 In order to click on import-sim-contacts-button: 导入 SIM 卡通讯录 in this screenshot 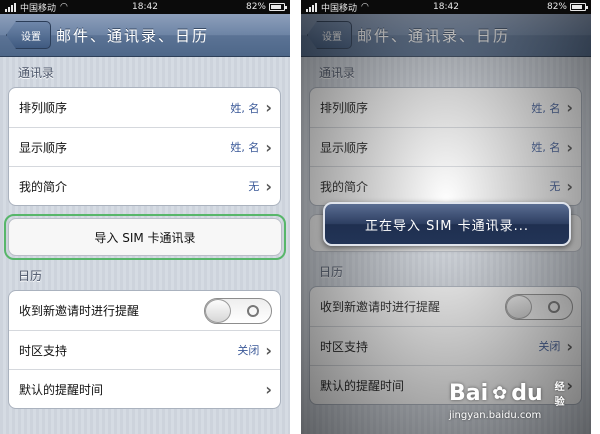, I will do `click(145, 237)`.